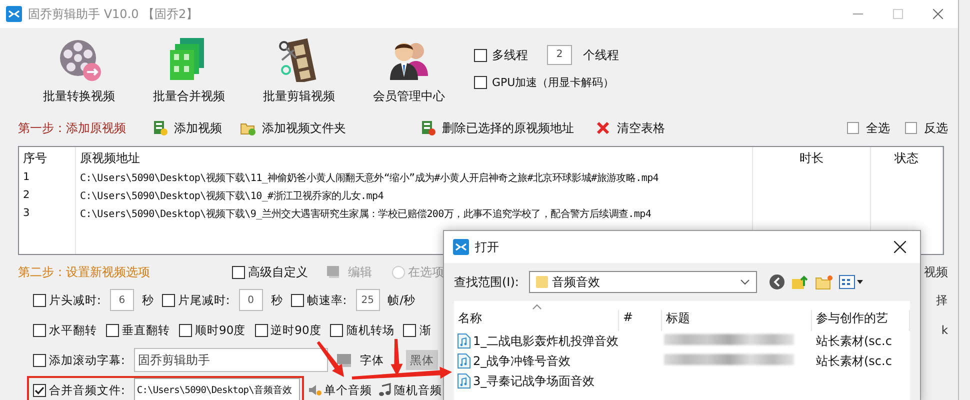 This screenshot has height=400, width=970. Describe the element at coordinates (536, 381) in the screenshot. I see `file-item: 3_寻秦记战争场面音效` at that location.